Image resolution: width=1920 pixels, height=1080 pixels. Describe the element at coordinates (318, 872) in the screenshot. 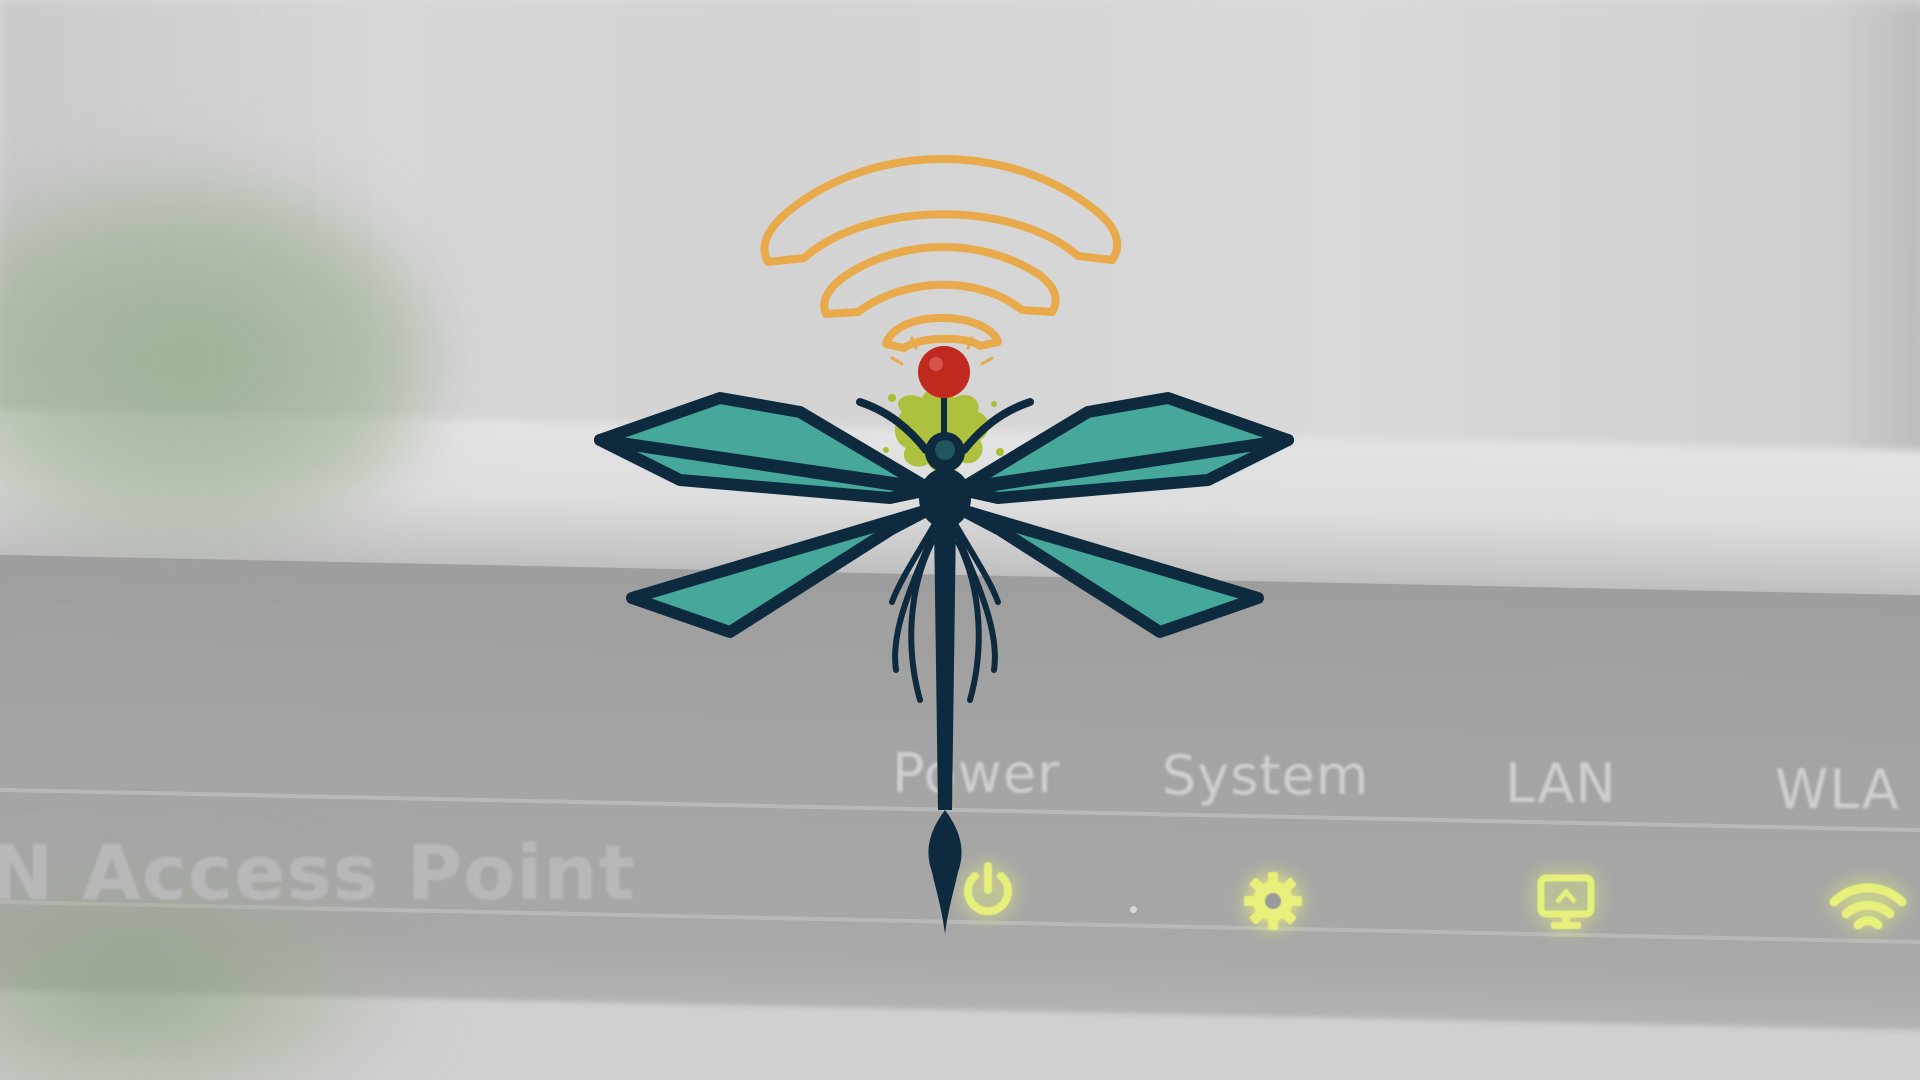

I see `device-model-label: N Access Point` at that location.